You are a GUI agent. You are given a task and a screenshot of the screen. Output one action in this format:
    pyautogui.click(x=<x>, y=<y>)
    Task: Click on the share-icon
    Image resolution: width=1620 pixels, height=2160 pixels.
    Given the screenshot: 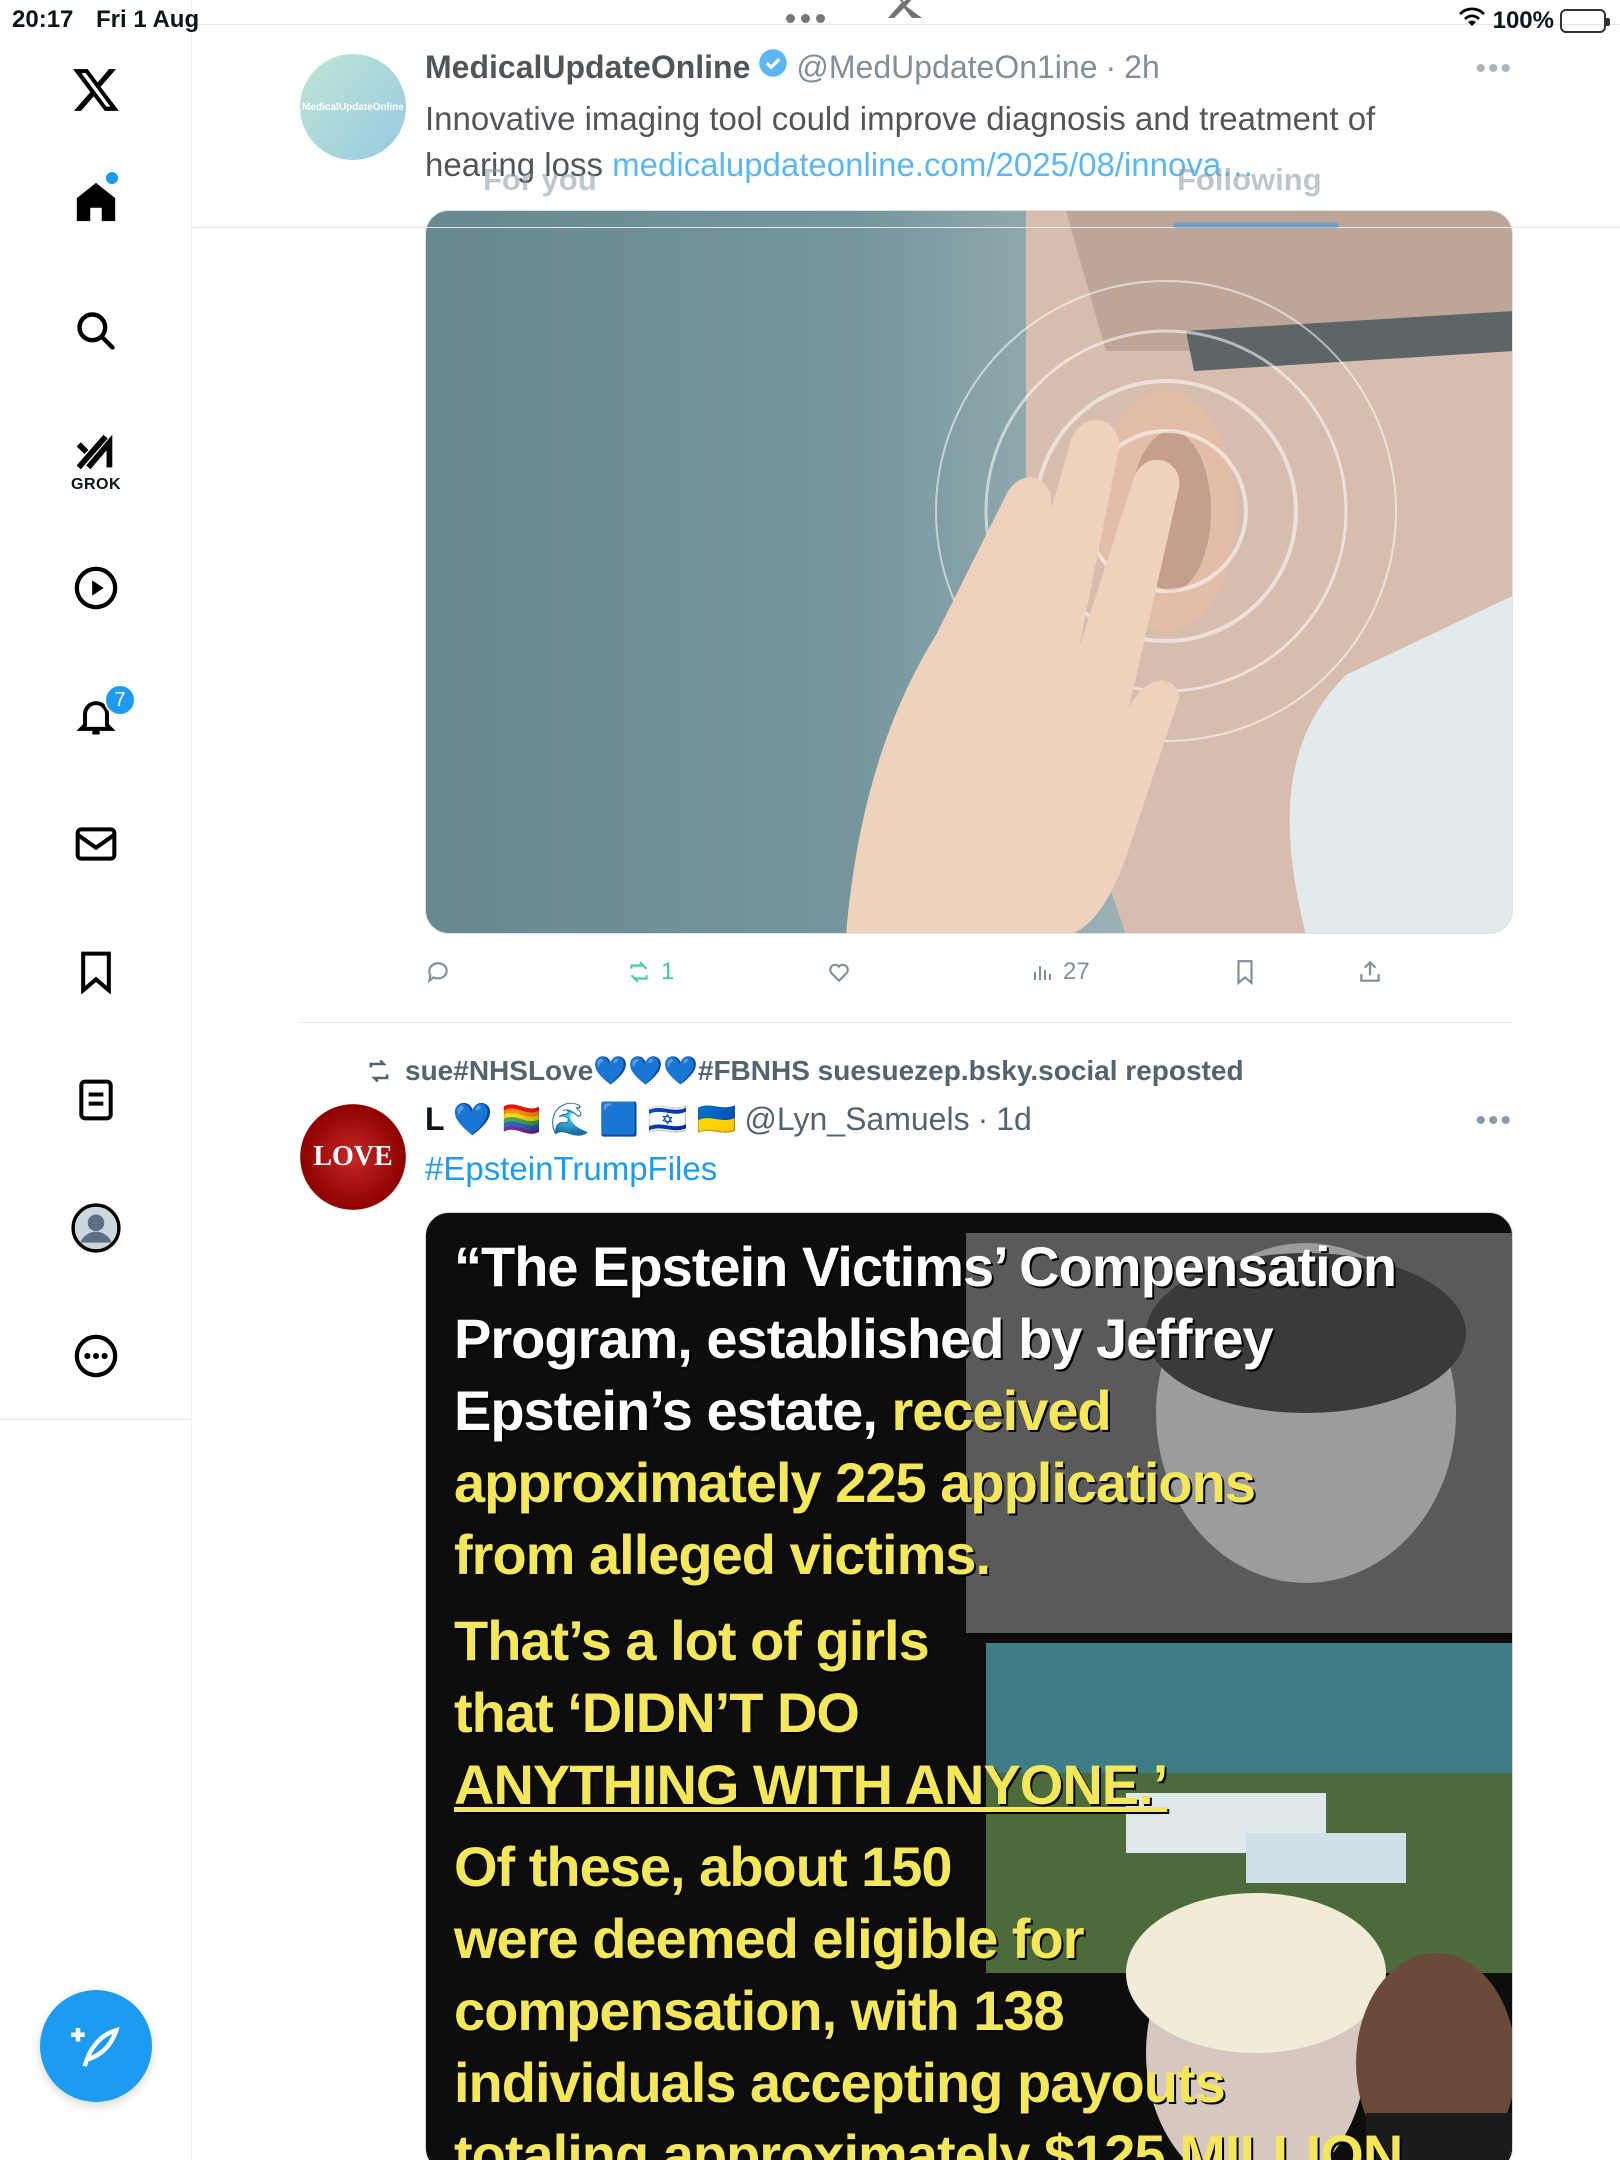 What is the action you would take?
    pyautogui.click(x=1370, y=971)
    